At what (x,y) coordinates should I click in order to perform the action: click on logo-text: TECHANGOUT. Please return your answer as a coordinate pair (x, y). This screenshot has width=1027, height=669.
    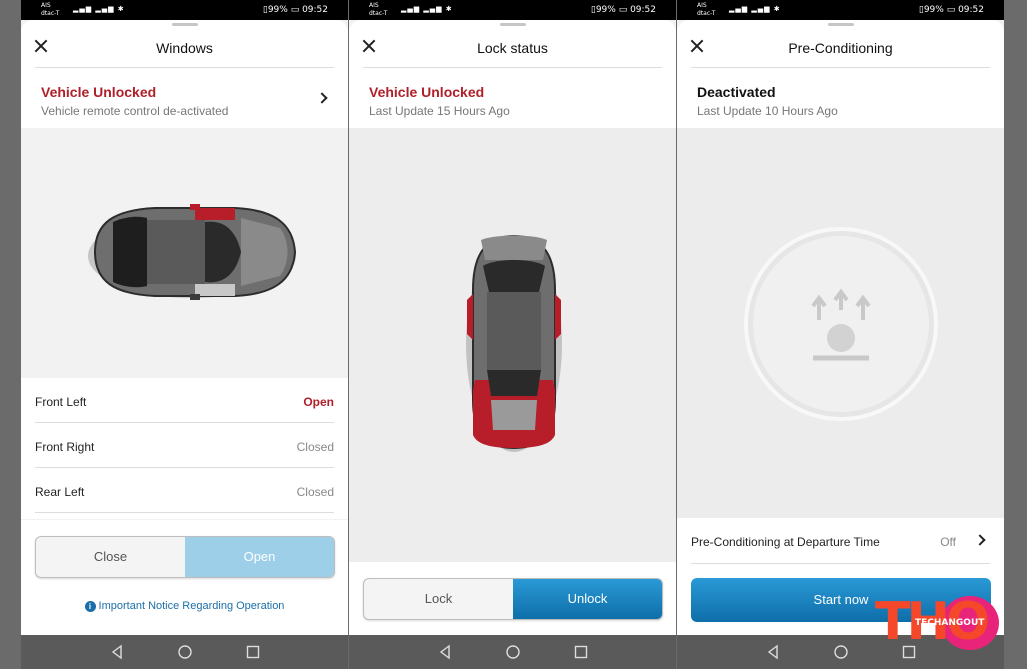
    Looking at the image, I should click on (950, 623).